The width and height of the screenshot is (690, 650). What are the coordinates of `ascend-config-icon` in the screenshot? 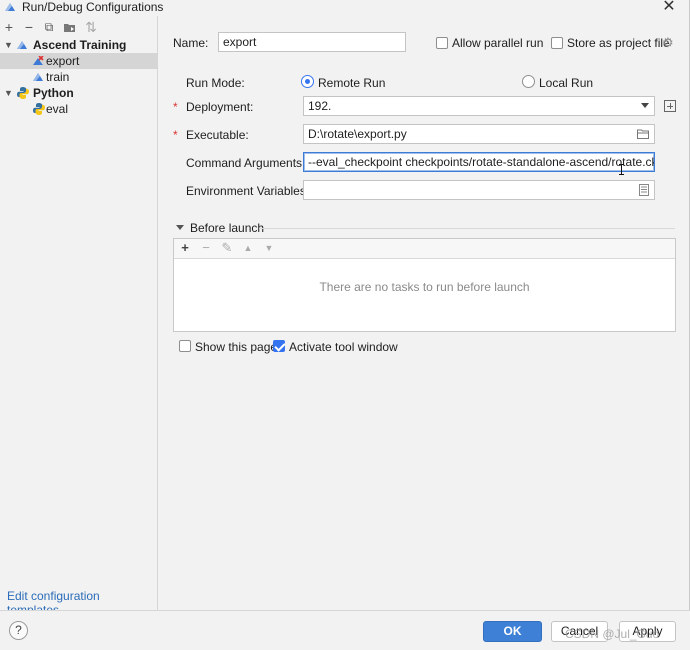 It's located at (38, 77).